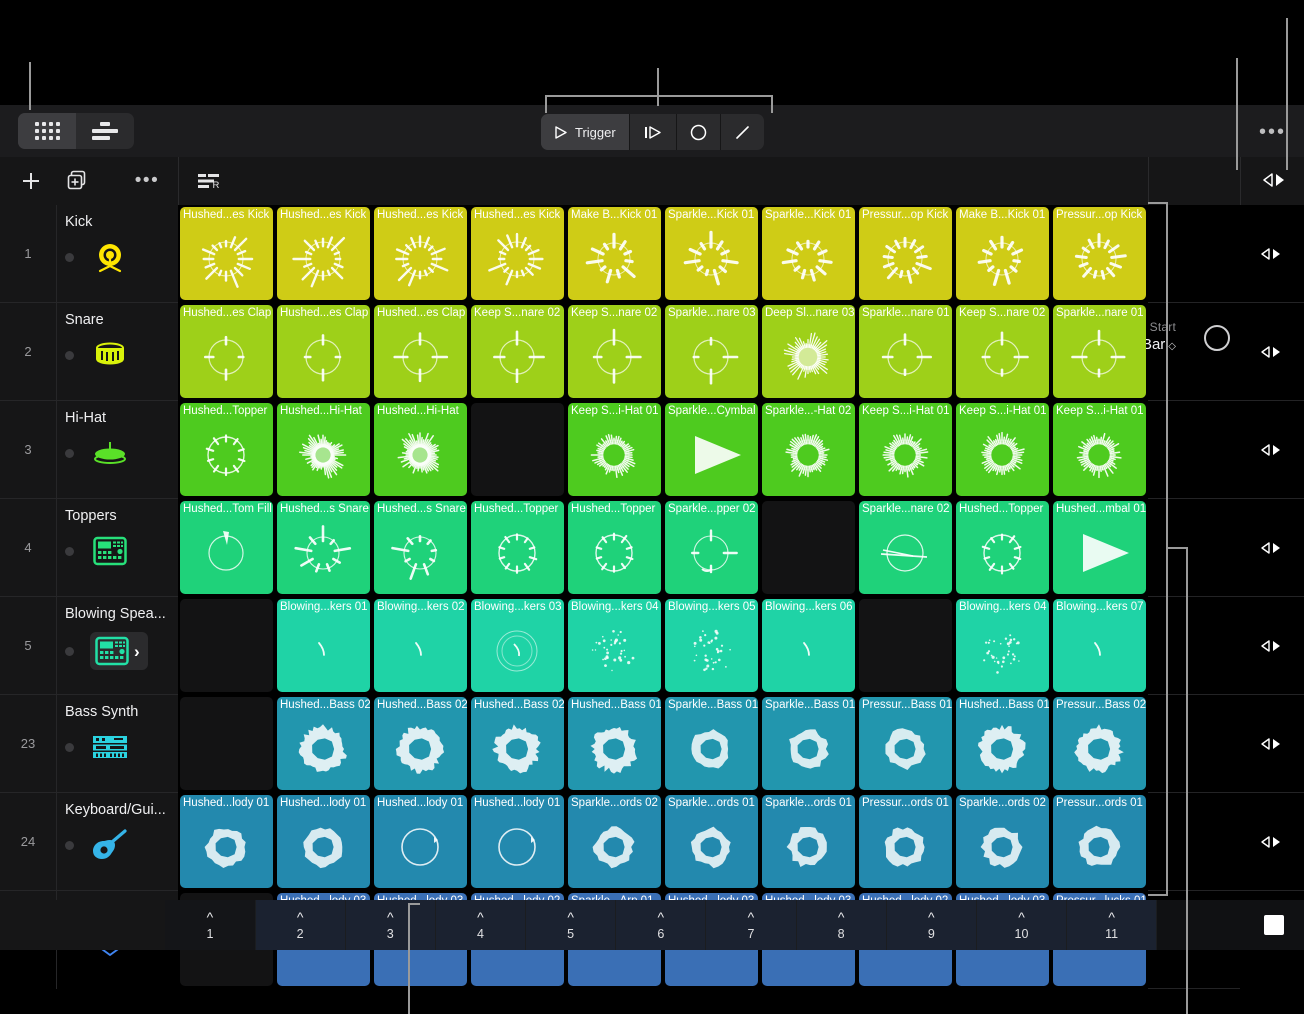  I want to click on scene-launch-button: ^ 6, so click(661, 925).